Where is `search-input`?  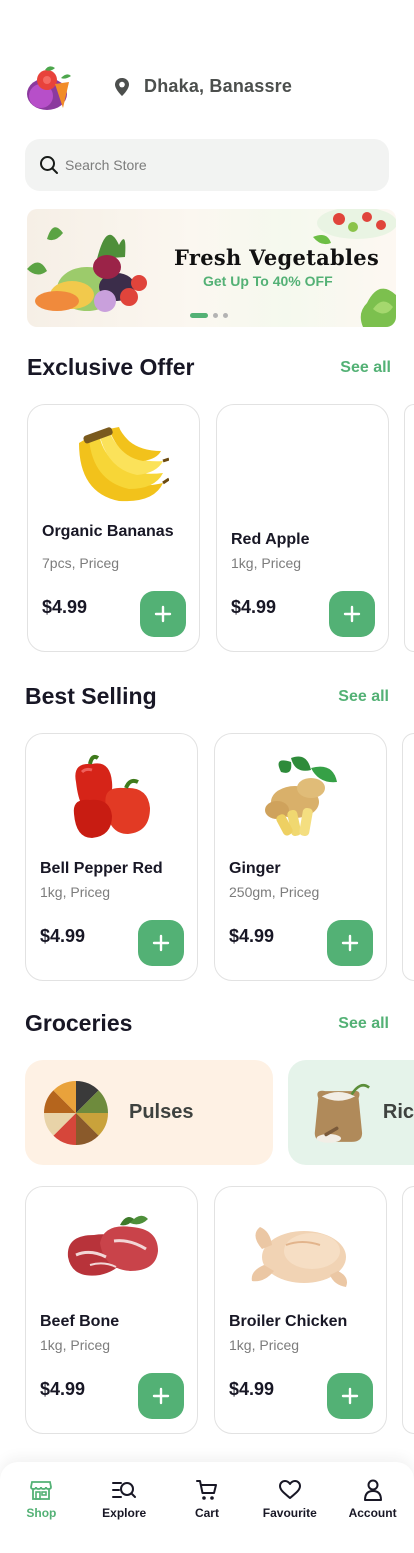 search-input is located at coordinates (205, 165).